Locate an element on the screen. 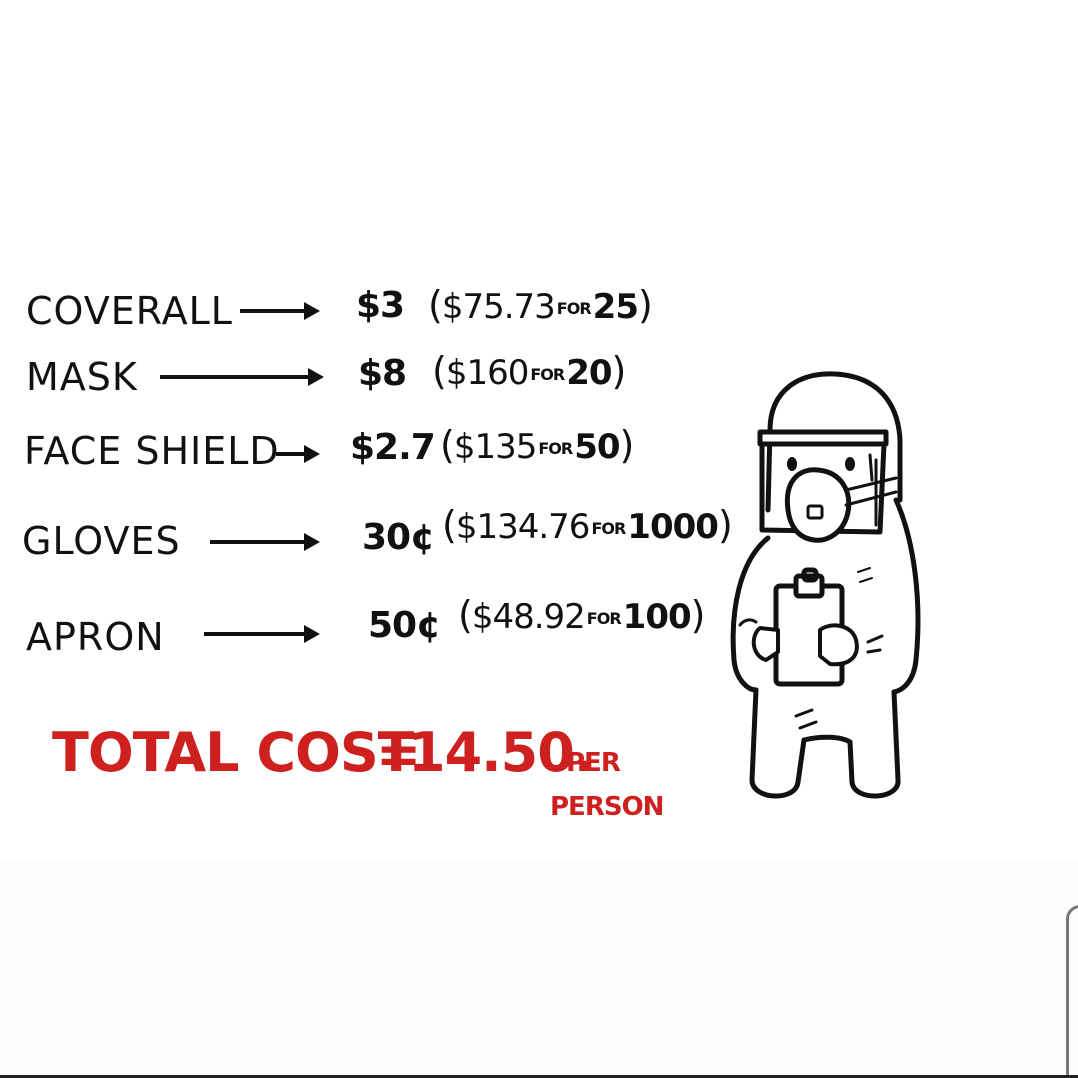  bulk-price-coverall: ($75.73 FOR25) is located at coordinates (540, 305).